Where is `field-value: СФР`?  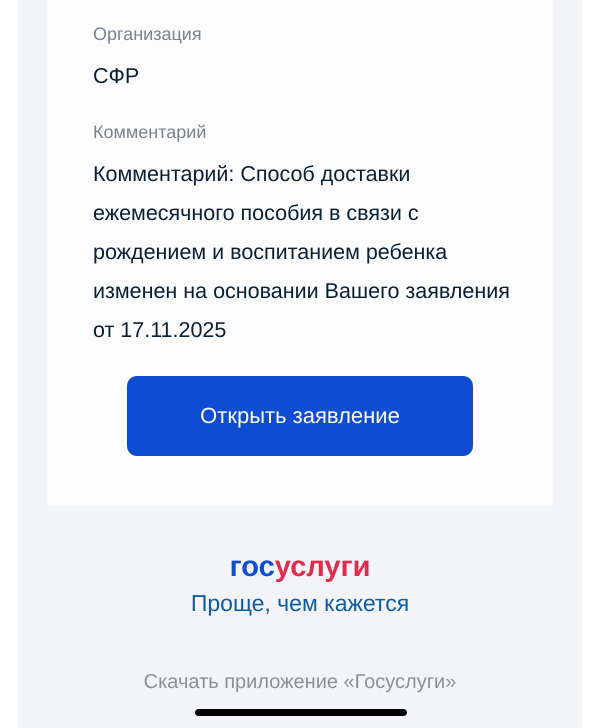
field-value: СФР is located at coordinates (116, 76).